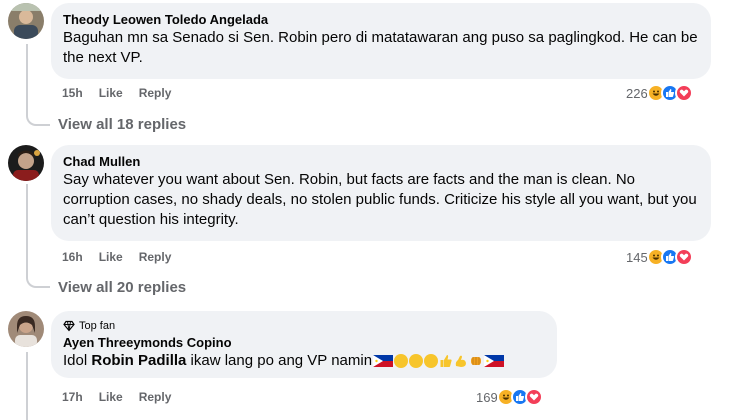  What do you see at coordinates (72, 257) in the screenshot?
I see `comment-time: 16h` at bounding box center [72, 257].